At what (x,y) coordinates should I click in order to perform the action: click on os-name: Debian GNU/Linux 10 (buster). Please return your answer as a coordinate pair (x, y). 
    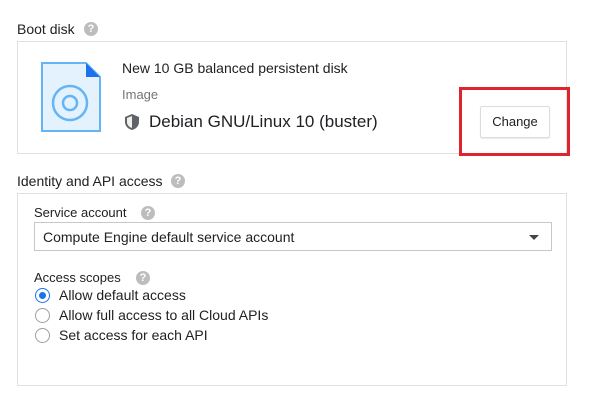
    Looking at the image, I should click on (263, 121).